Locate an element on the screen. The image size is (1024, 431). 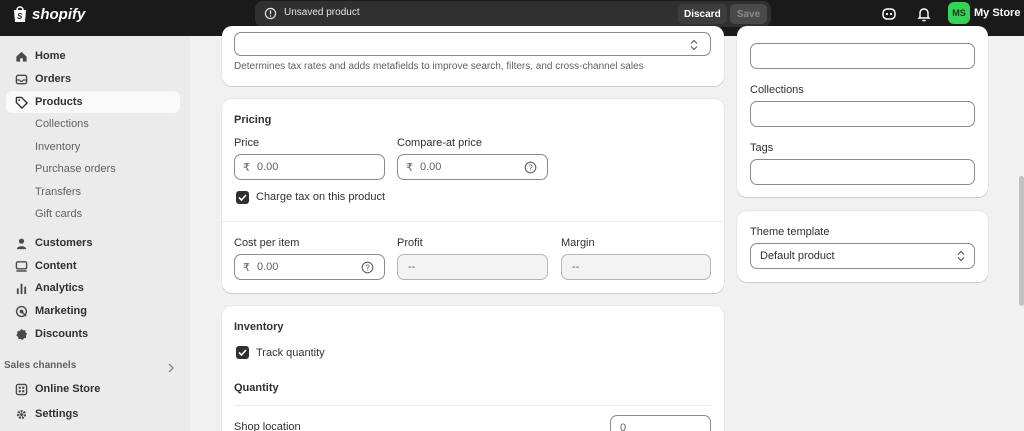
sidebar-subitem-gift-cards: Gift cards is located at coordinates (58, 214).